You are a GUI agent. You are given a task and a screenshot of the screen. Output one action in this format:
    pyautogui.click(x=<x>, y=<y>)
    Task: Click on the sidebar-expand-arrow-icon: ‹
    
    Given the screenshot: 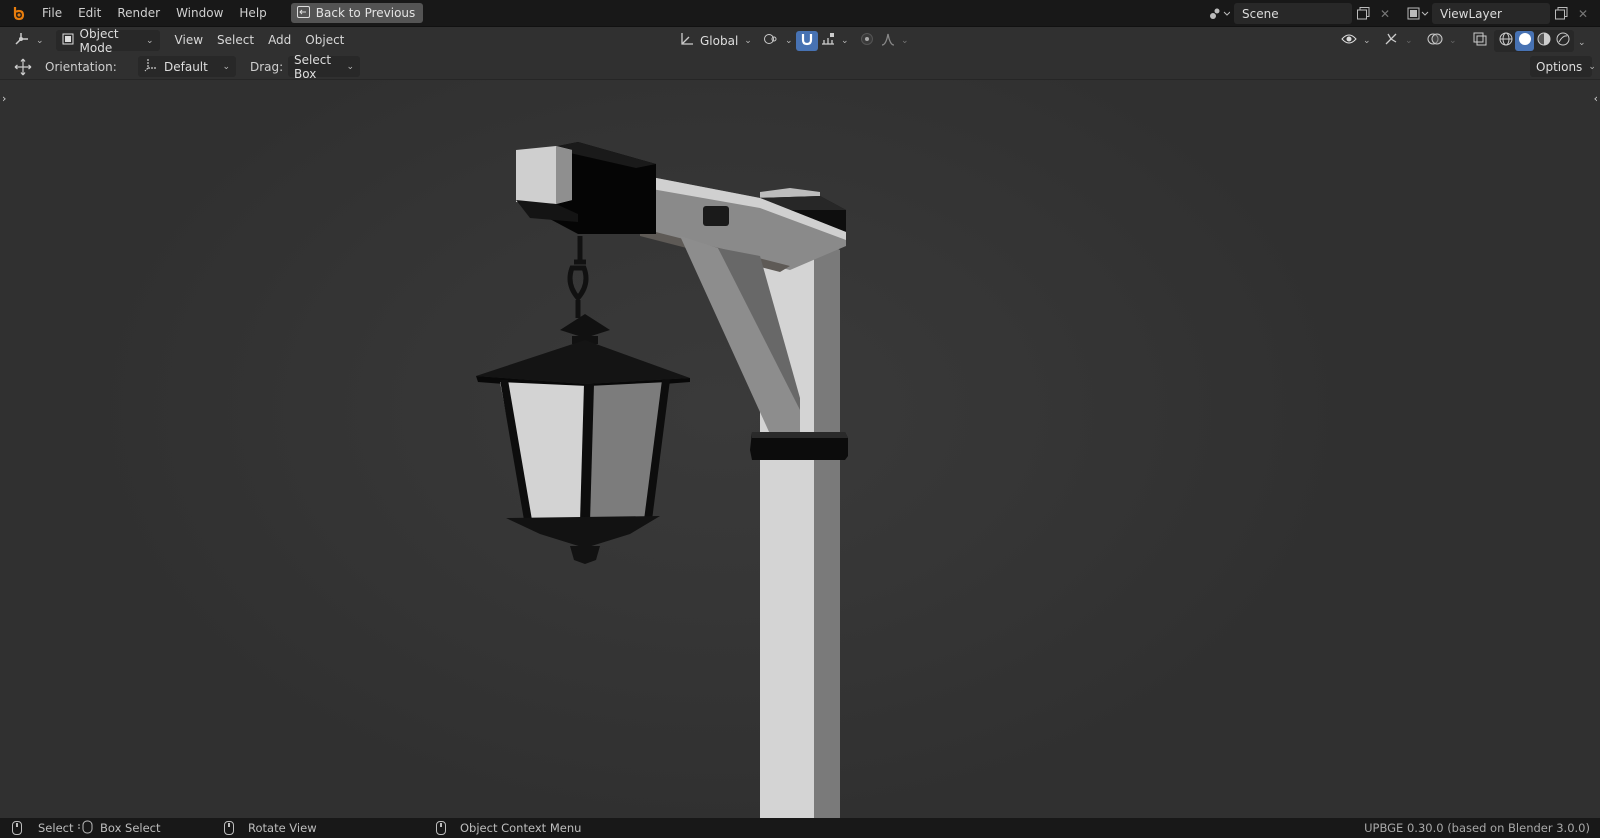 What is the action you would take?
    pyautogui.click(x=1596, y=98)
    